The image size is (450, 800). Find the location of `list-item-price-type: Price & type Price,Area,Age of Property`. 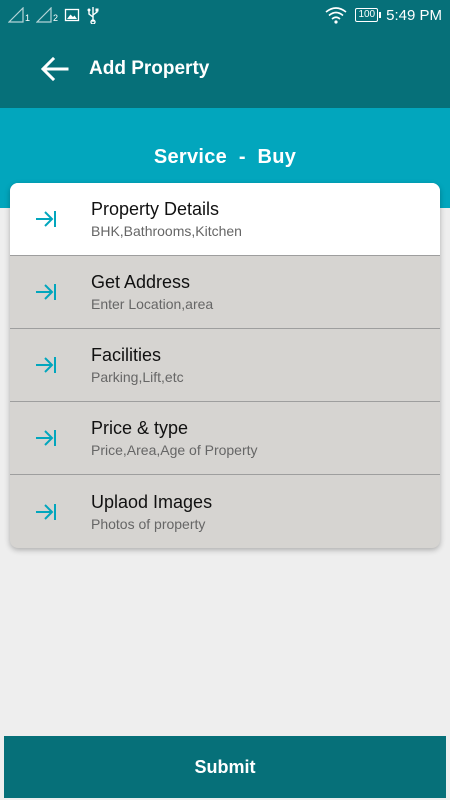

list-item-price-type: Price & type Price,Area,Age of Property is located at coordinates (225, 438).